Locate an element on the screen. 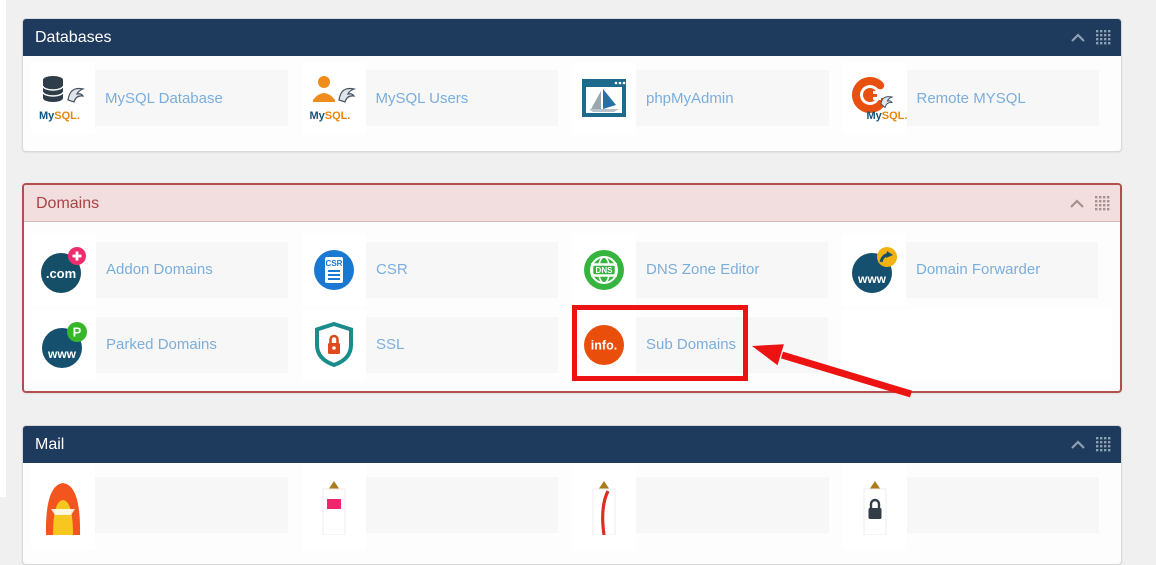  svg-text: info. is located at coordinates (604, 345).